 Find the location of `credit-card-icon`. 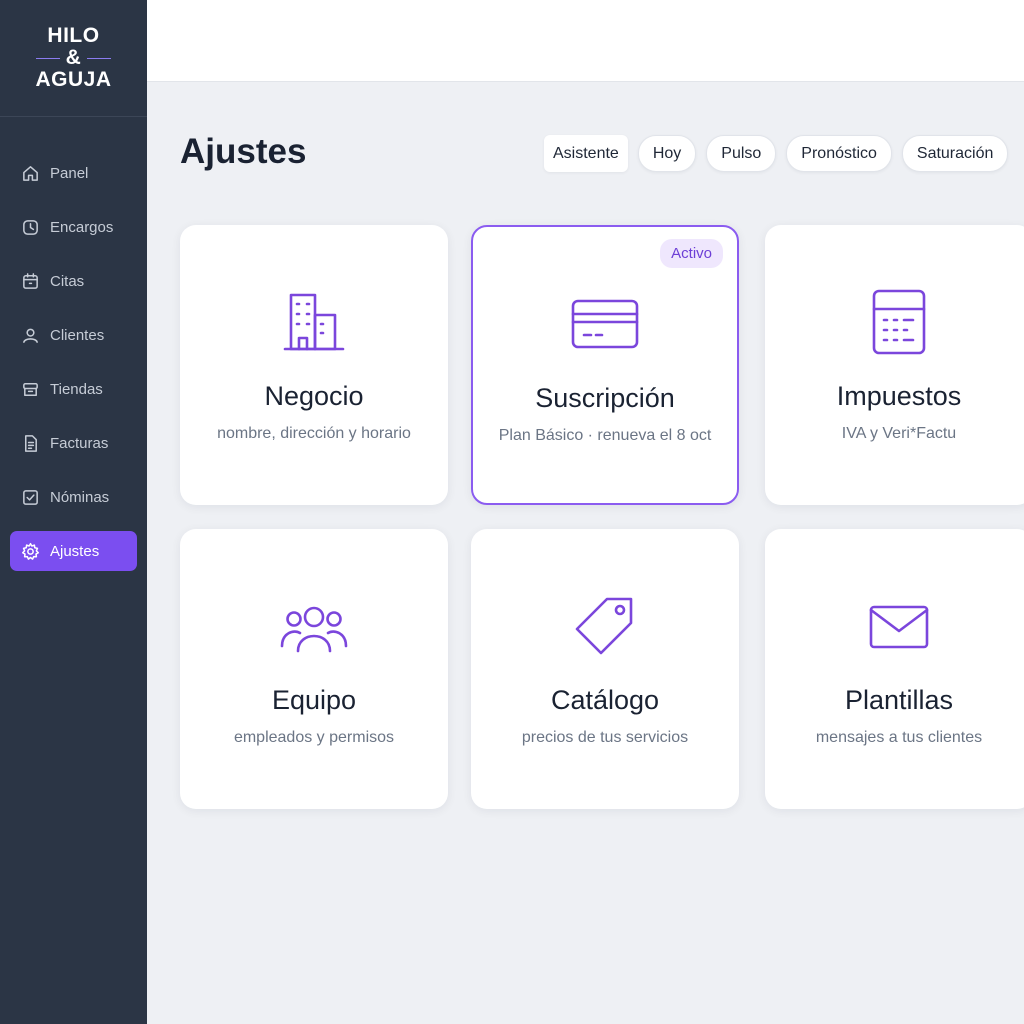

credit-card-icon is located at coordinates (605, 325).